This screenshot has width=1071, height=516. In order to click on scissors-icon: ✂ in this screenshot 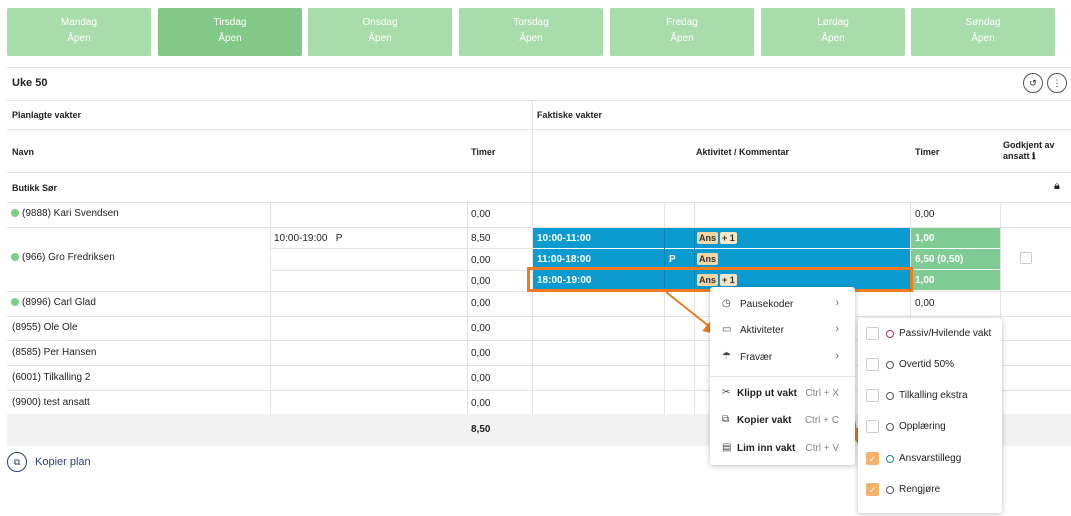, I will do `click(726, 392)`.